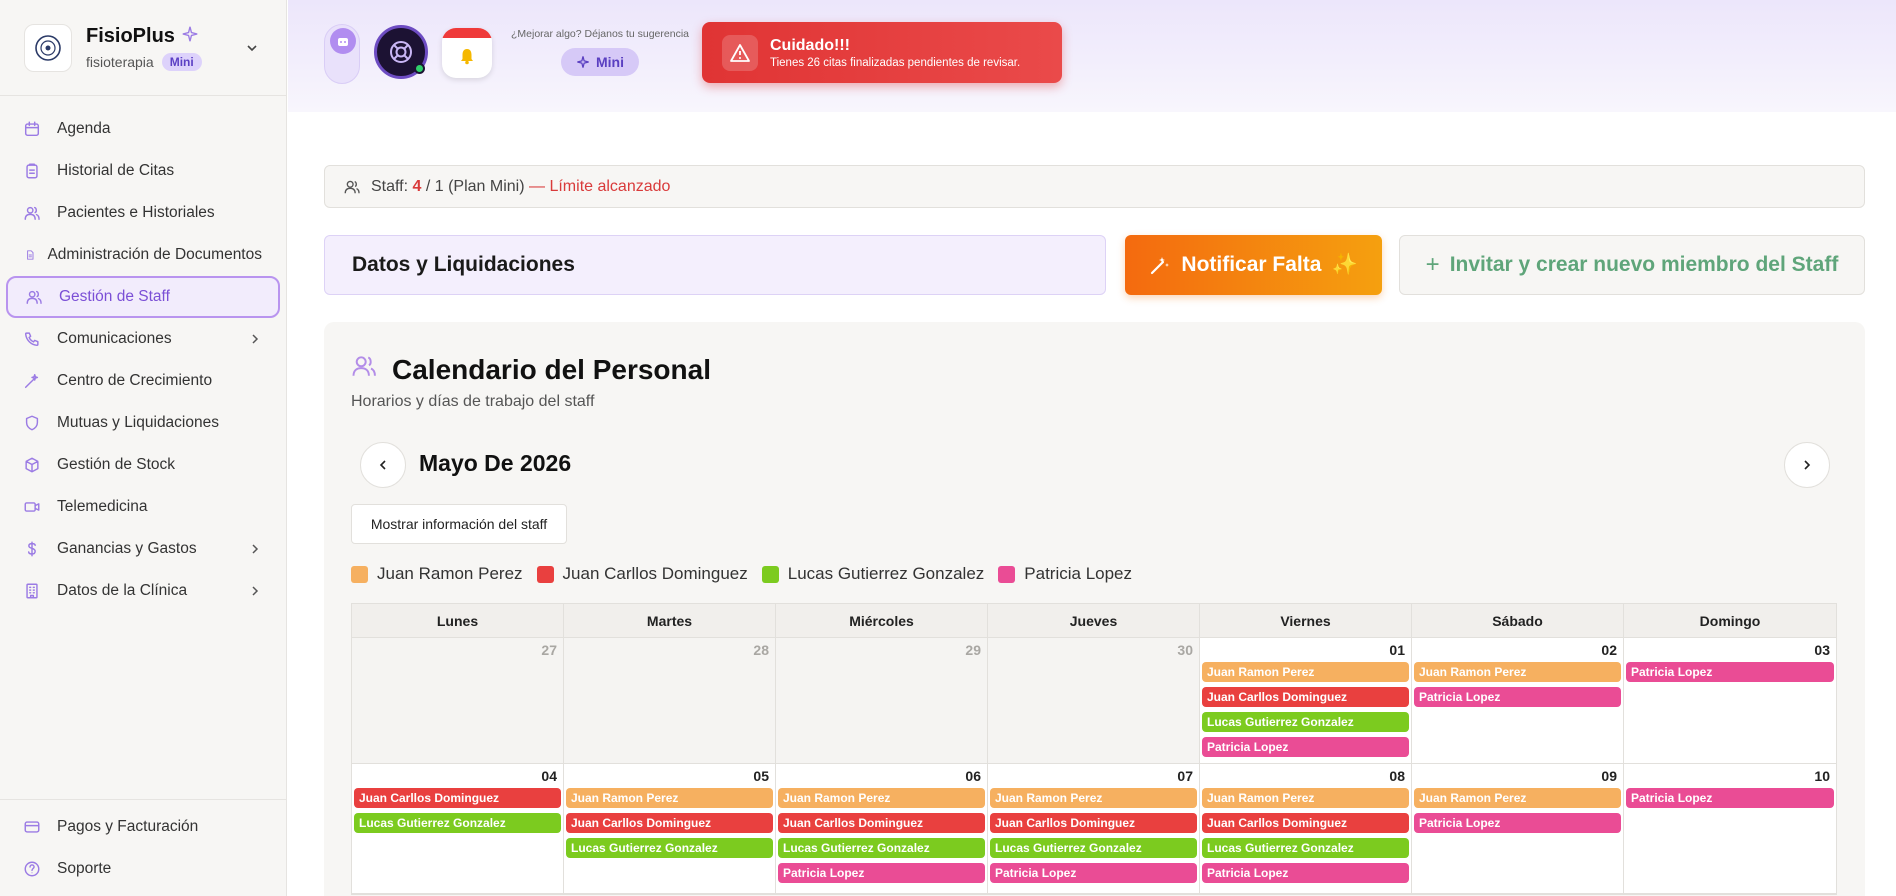 This screenshot has height=896, width=1896. What do you see at coordinates (128, 826) in the screenshot?
I see `sidebar-item-label: Pagos y Facturación` at bounding box center [128, 826].